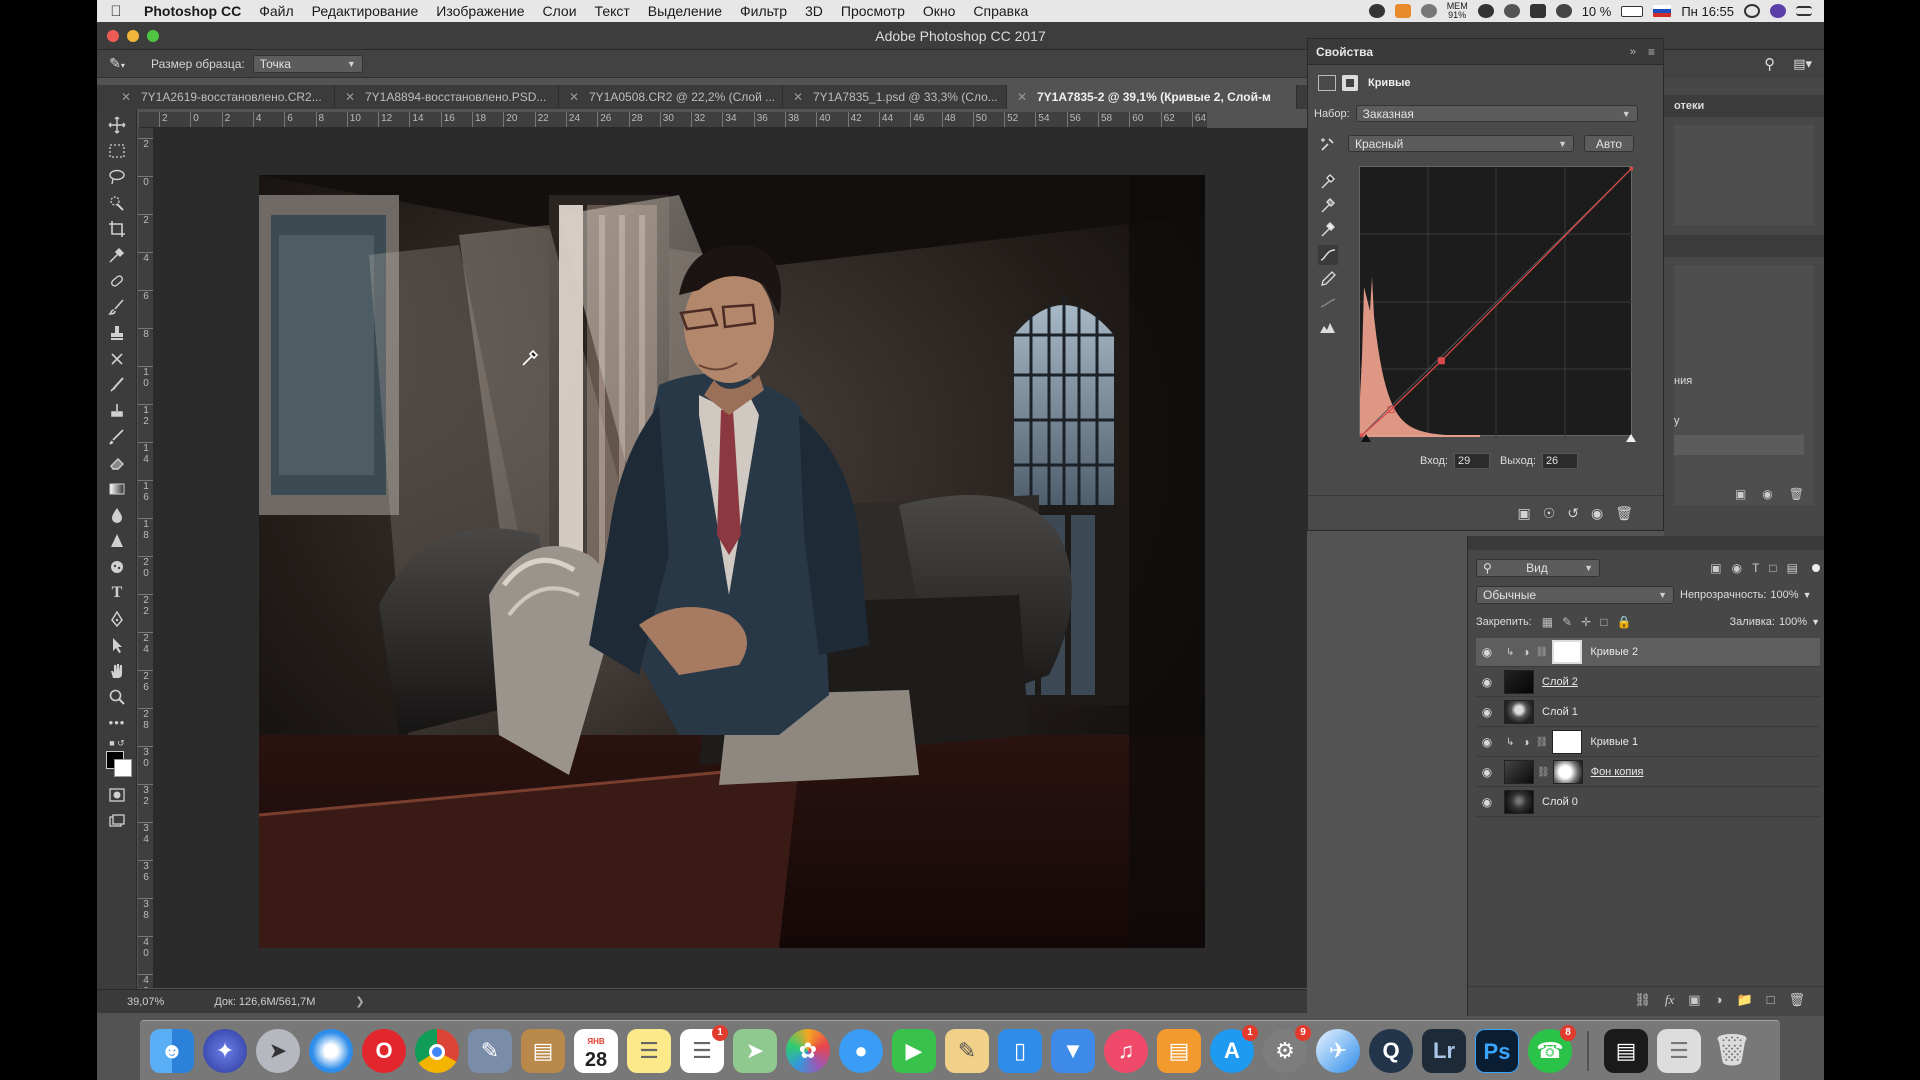  What do you see at coordinates (1591, 622) in the screenshot?
I see `lock-icons: ▦✎✛□🔒` at bounding box center [1591, 622].